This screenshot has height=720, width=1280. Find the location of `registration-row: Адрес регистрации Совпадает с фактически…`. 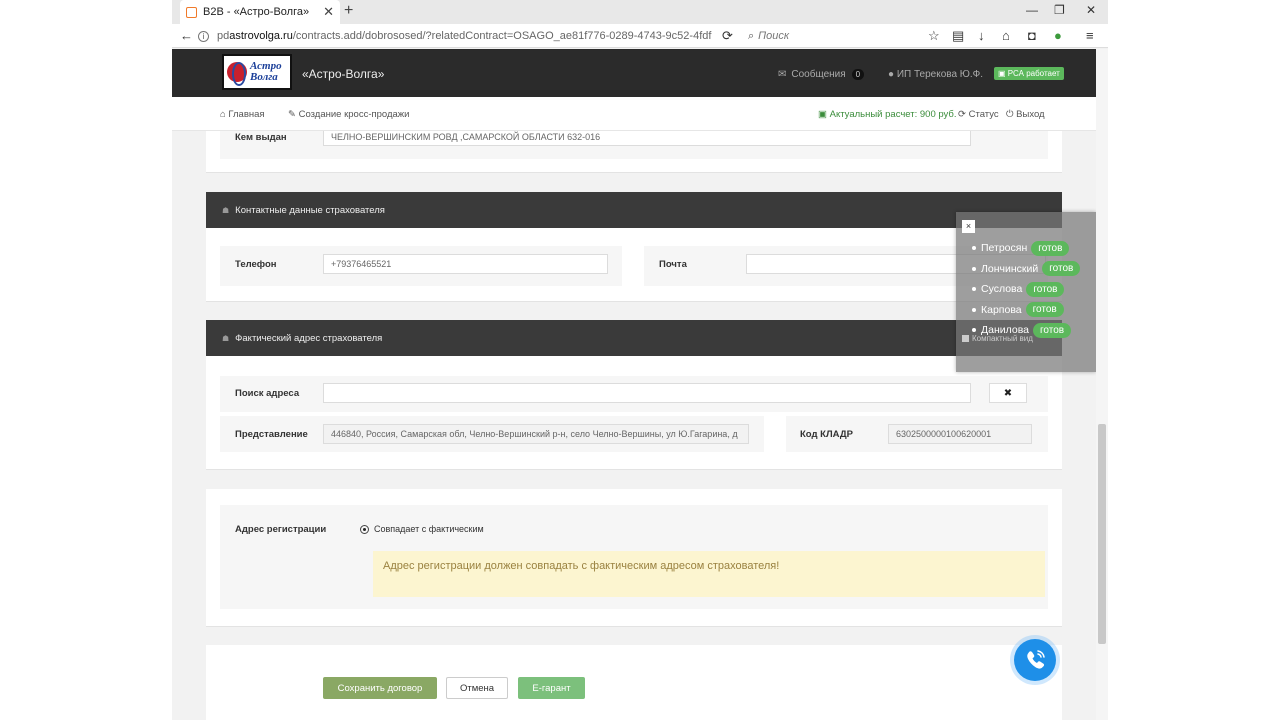

registration-row: Адрес регистрации Совпадает с фактически… is located at coordinates (634, 557).